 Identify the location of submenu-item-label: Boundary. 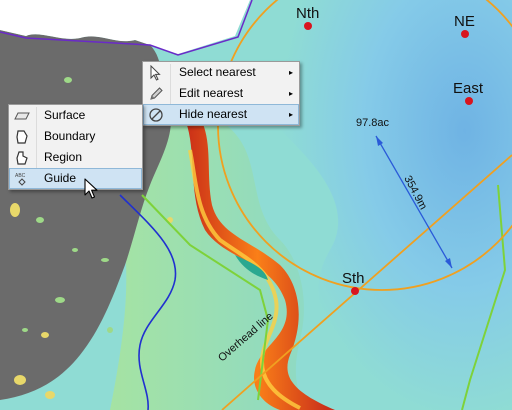
(70, 136).